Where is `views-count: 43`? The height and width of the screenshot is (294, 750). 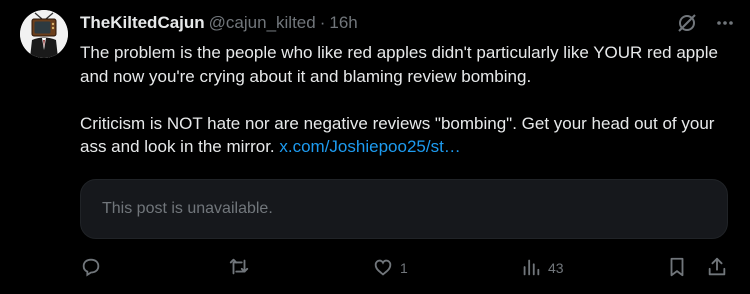 views-count: 43 is located at coordinates (556, 268).